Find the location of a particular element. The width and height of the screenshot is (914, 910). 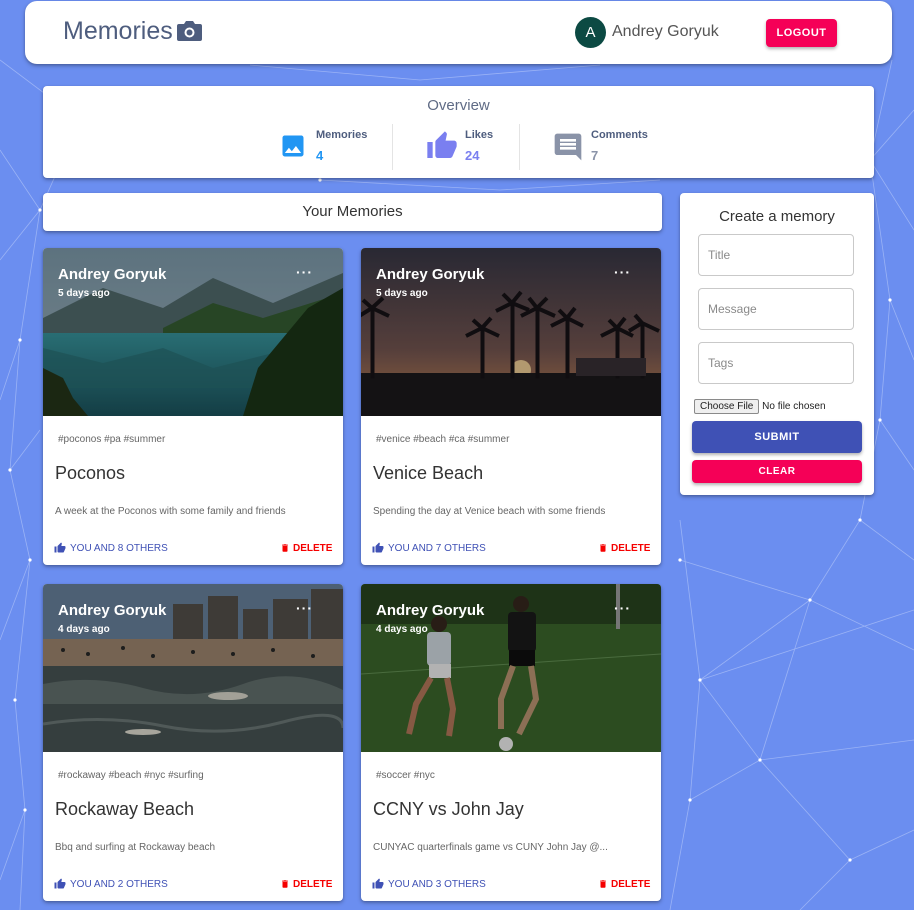

card-title: CCNY vs John Jay is located at coordinates (448, 809).